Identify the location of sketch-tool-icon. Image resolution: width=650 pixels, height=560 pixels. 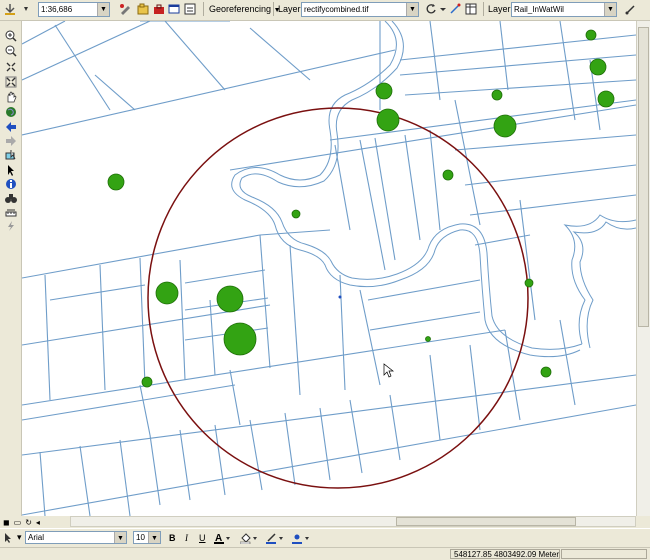
(631, 9).